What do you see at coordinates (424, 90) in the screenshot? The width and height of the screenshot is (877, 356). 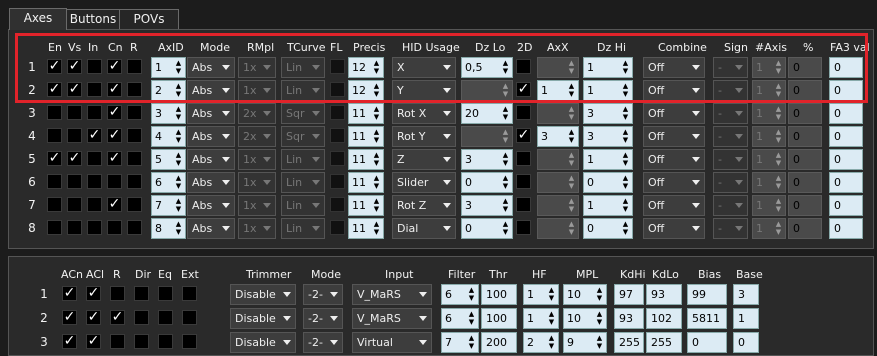 I see `hid-usage-dropdown: Y` at bounding box center [424, 90].